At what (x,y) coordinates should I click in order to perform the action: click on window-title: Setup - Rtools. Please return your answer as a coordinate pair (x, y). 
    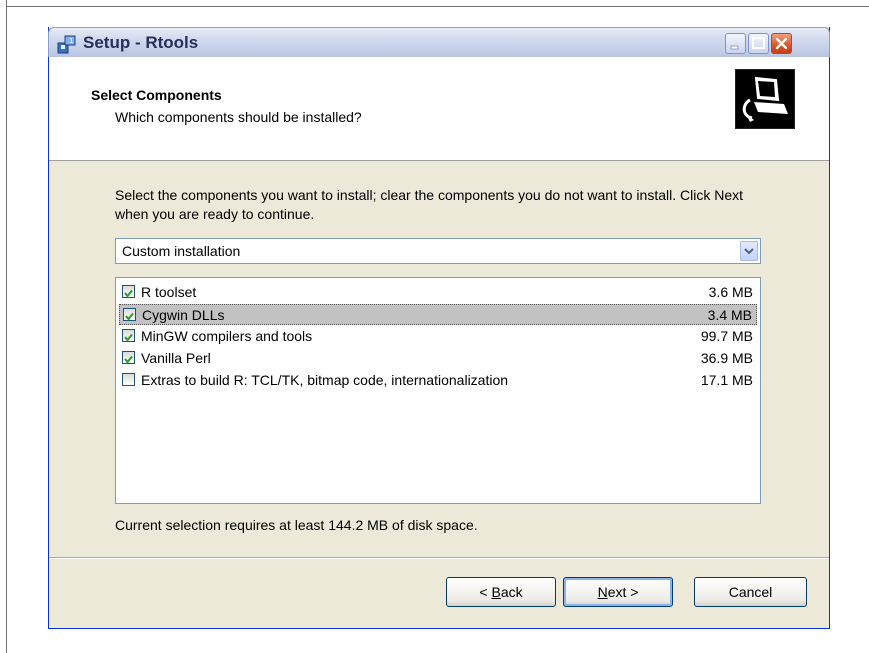
    Looking at the image, I should click on (141, 42).